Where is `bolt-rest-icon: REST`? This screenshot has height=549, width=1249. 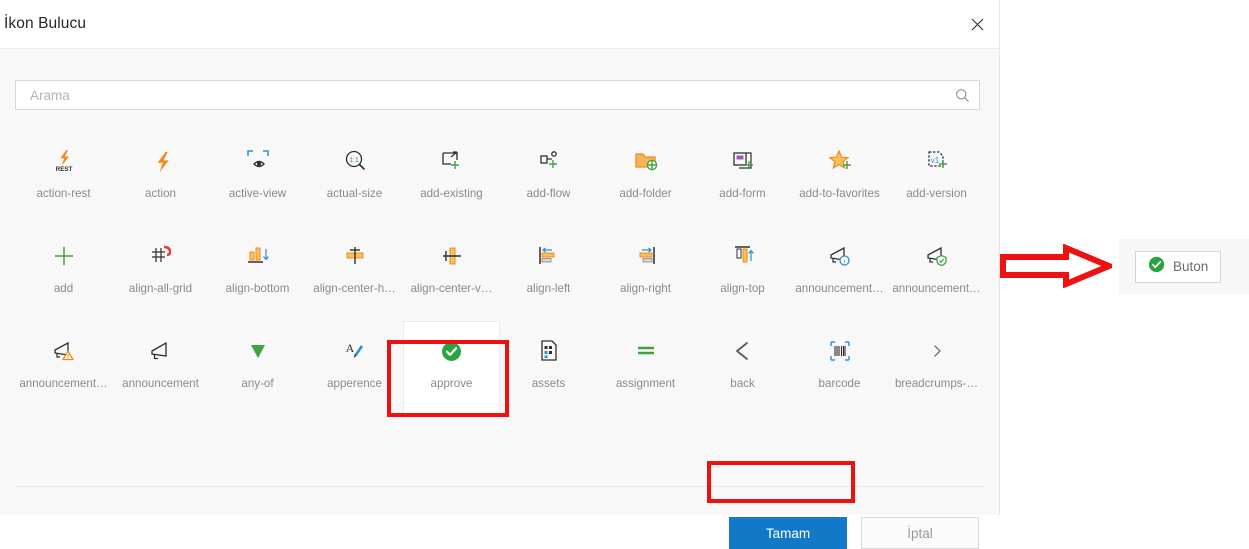 bolt-rest-icon: REST is located at coordinates (64, 161).